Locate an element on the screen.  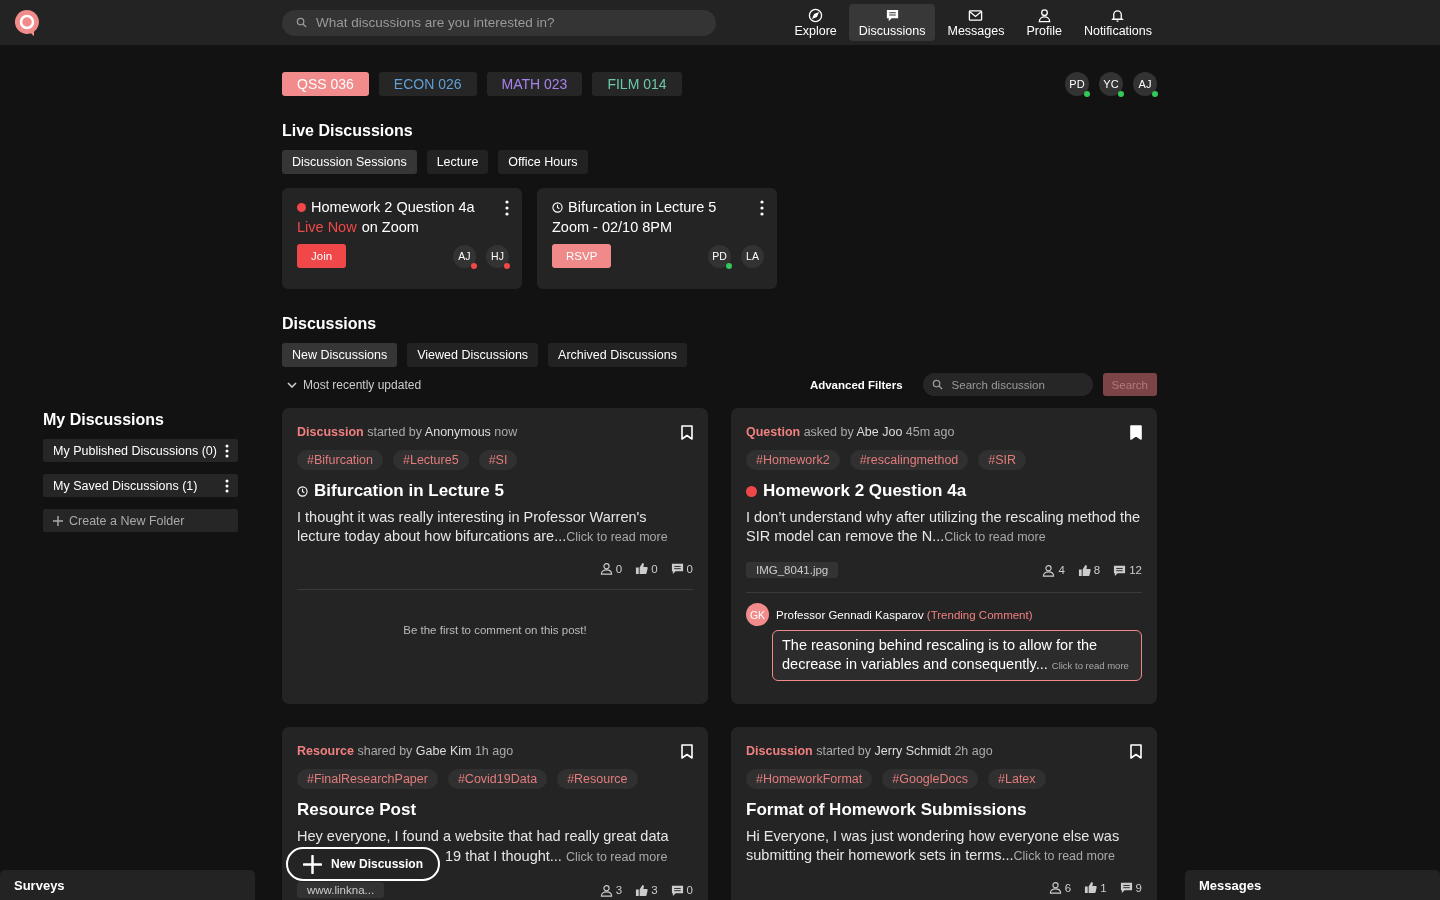
tag-chip: #Latex is located at coordinates (1017, 779).